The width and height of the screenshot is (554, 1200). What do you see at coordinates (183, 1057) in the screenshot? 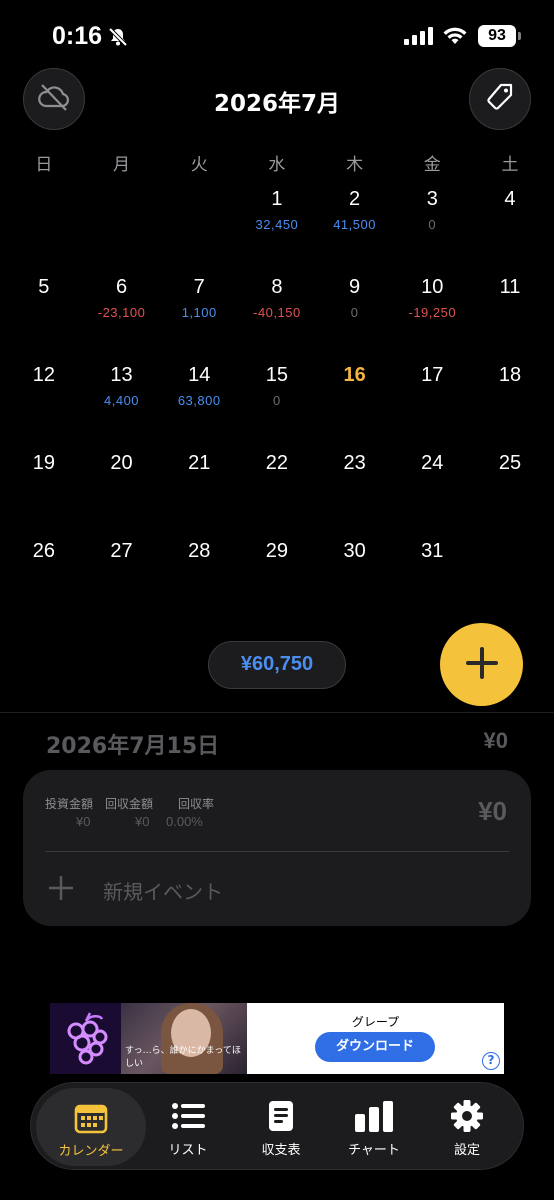
I see `ad-caption: すっ…ら、誰かにかまってほしい` at bounding box center [183, 1057].